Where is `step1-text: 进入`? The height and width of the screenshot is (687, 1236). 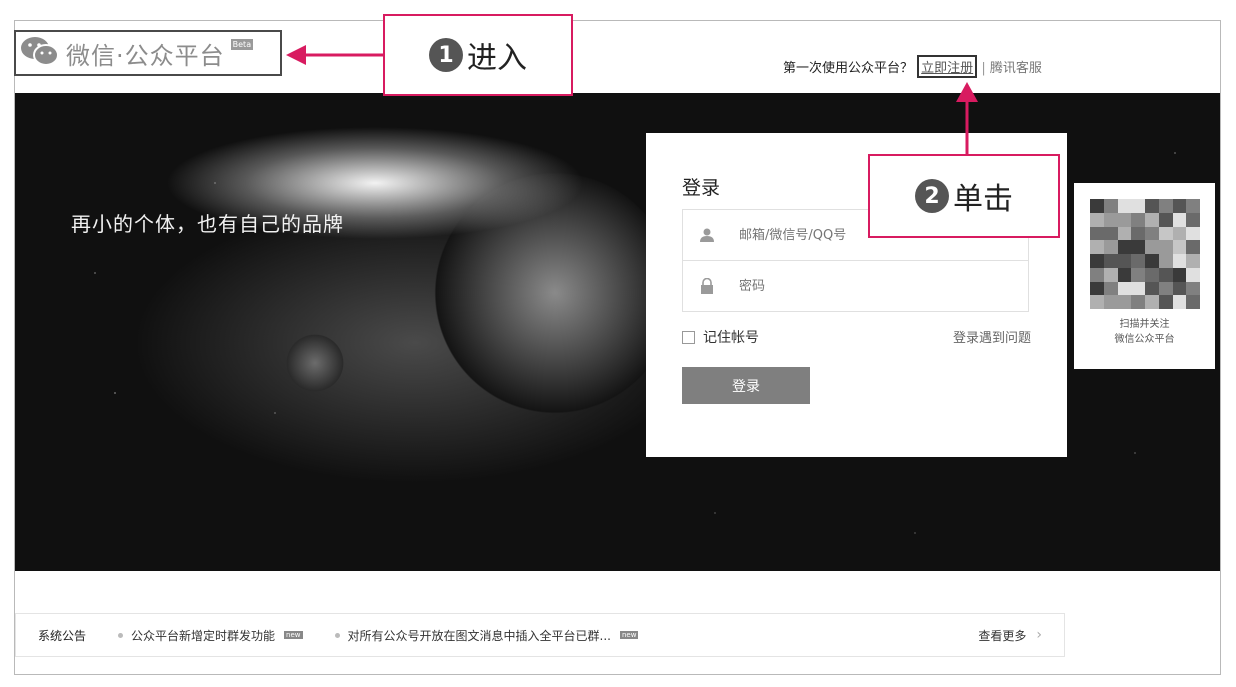
step1-text: 进入 is located at coordinates (497, 58).